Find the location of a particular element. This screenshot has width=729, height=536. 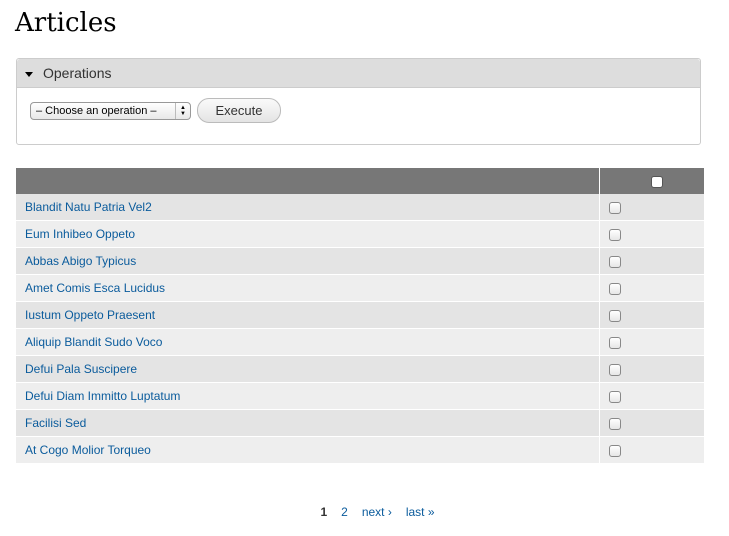

collapse-triangle-icon is located at coordinates (29, 74).